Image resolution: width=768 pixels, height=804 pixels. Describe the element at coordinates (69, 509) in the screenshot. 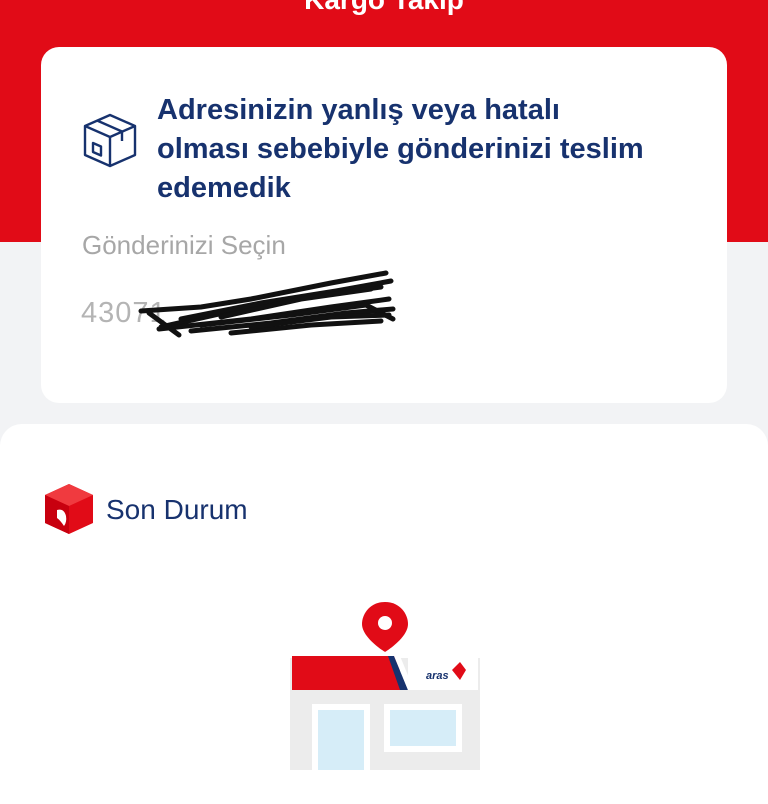

I see `red-box-icon` at that location.